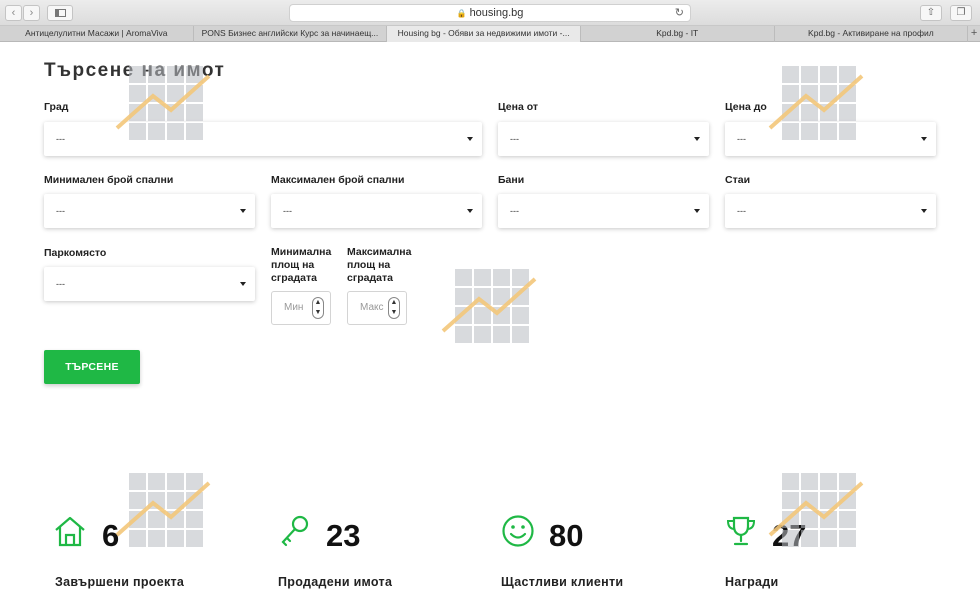 This screenshot has height=612, width=980. What do you see at coordinates (60, 139) in the screenshot?
I see `city-value: ---` at bounding box center [60, 139].